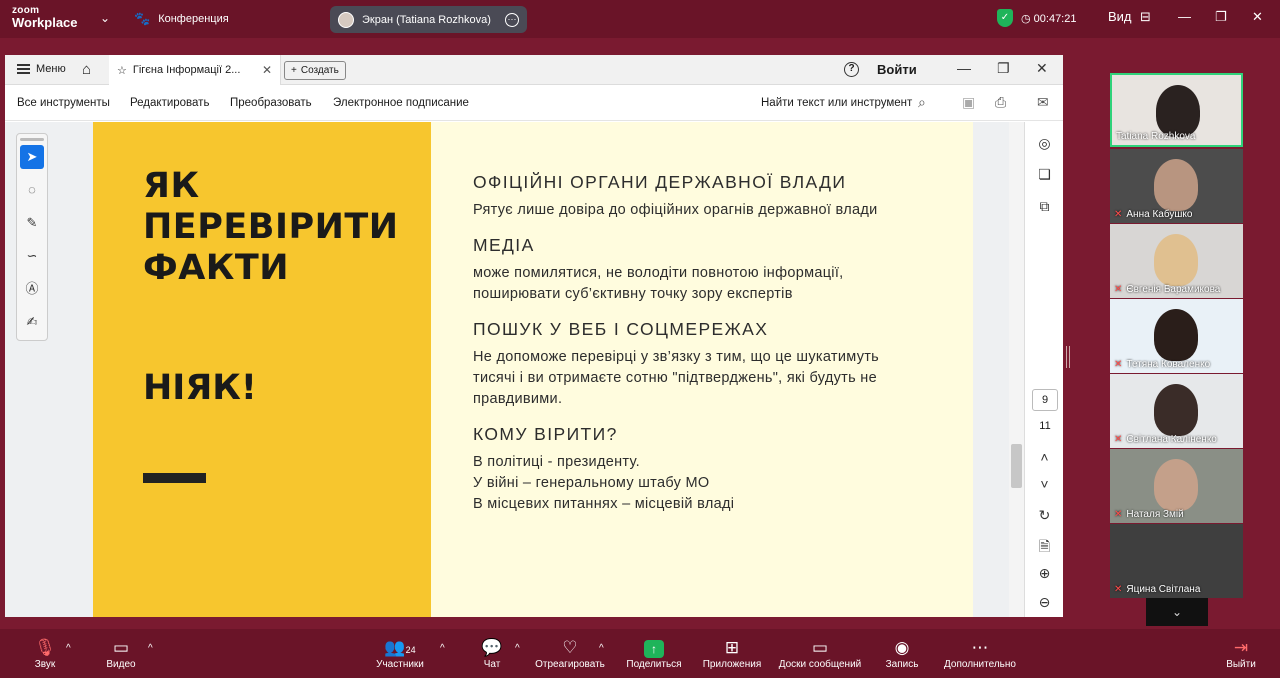  Describe the element at coordinates (902, 653) in the screenshot. I see `record-button: ◉ Запись` at that location.